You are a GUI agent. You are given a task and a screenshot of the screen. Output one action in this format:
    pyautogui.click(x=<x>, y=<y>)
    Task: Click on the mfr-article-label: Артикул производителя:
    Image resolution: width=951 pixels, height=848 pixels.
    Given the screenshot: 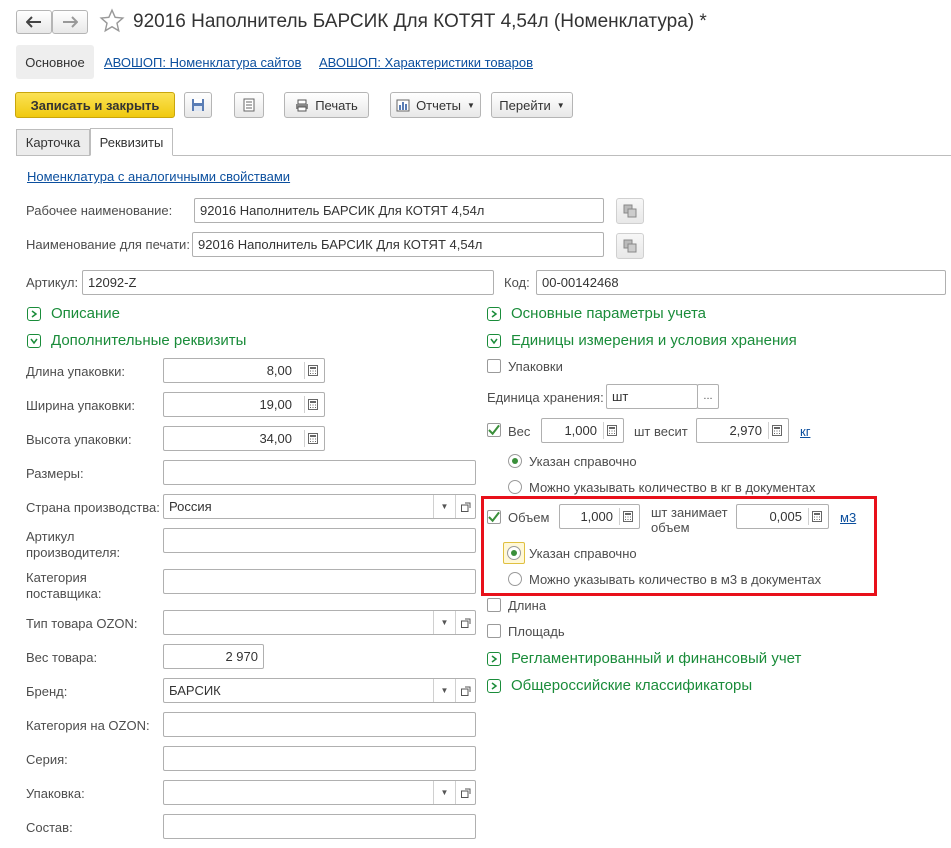 What is the action you would take?
    pyautogui.click(x=73, y=544)
    